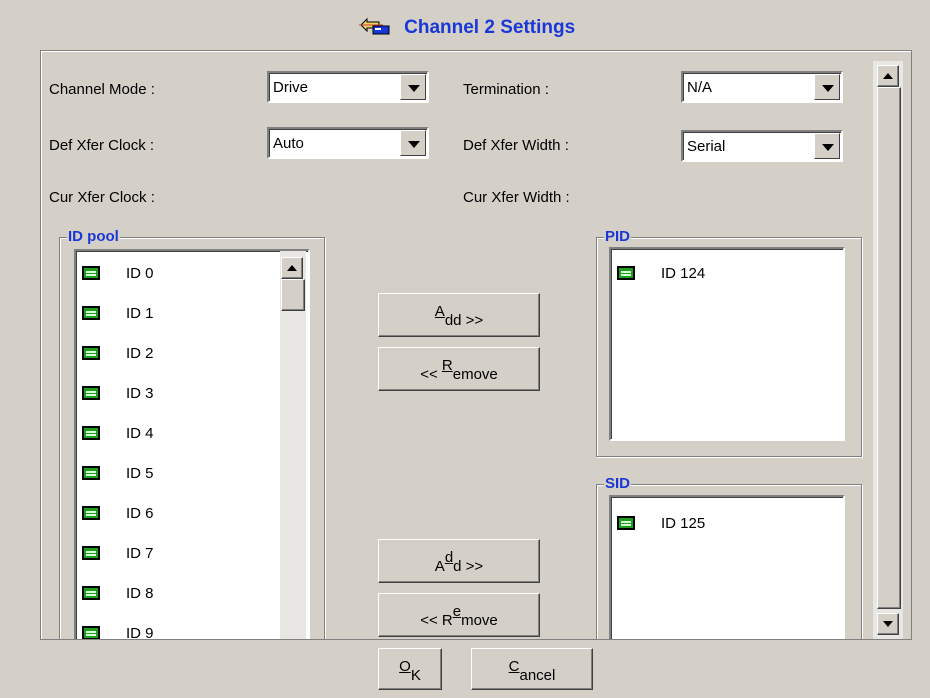 The width and height of the screenshot is (930, 698). I want to click on remove-pid-button: << Remove, so click(459, 369).